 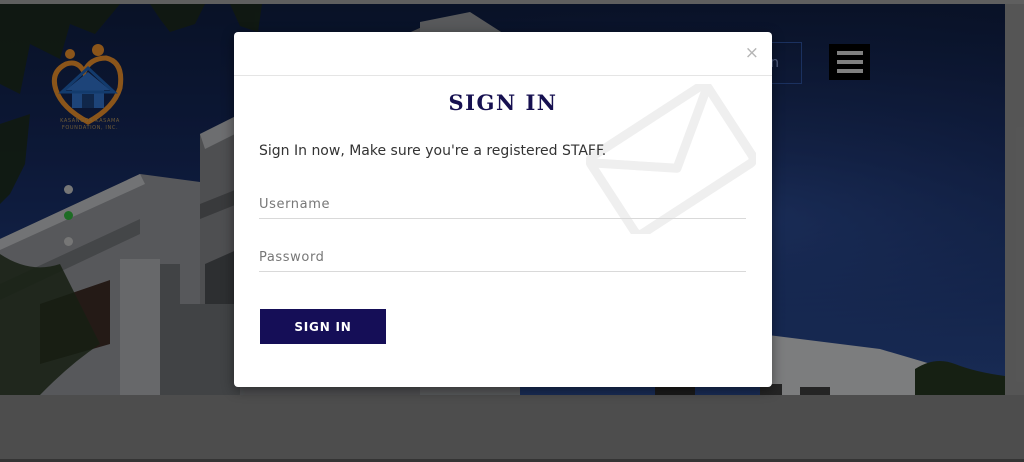 I want to click on username-input, so click(x=502, y=204).